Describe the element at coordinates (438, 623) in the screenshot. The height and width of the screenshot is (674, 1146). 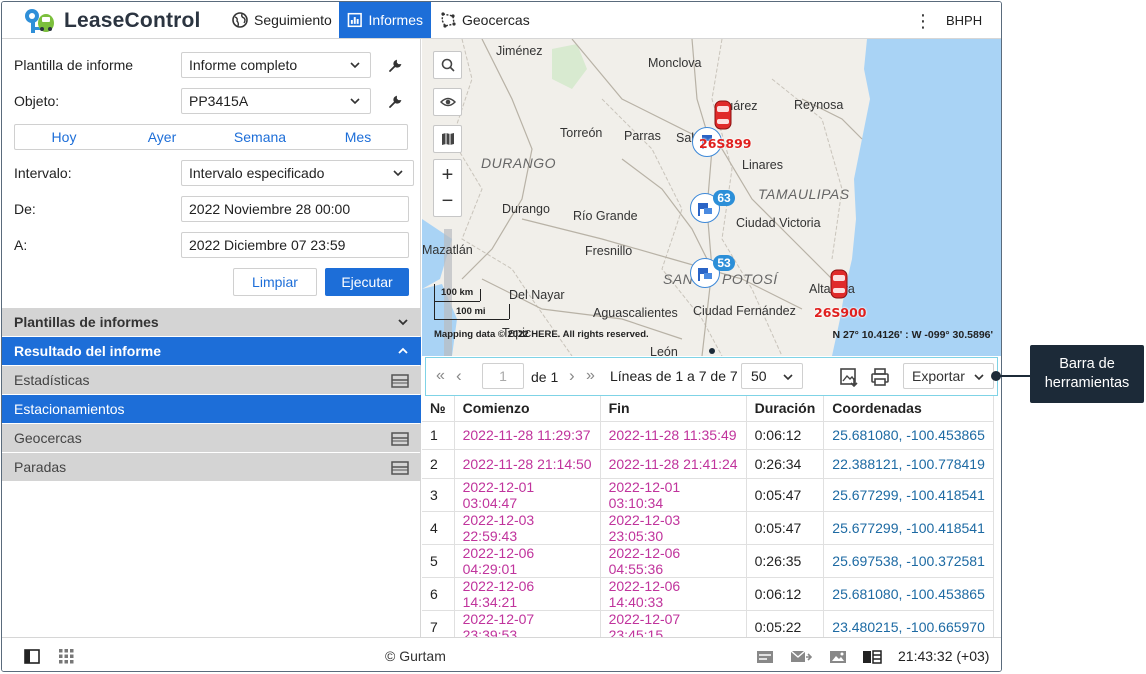
I see `row-number-cell: 7` at that location.